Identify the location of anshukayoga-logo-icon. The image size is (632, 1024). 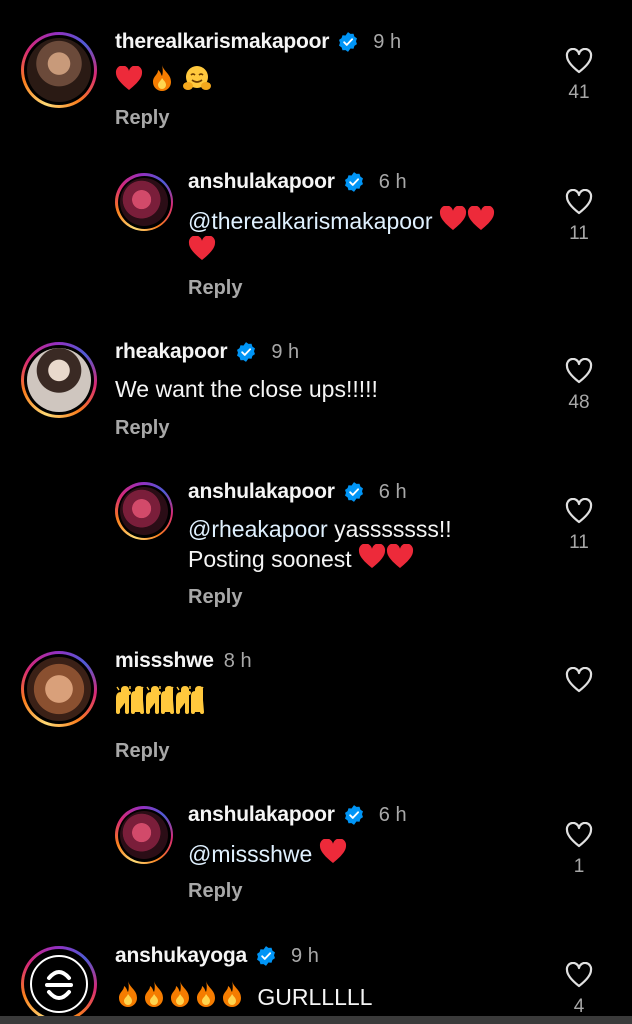
(59, 984).